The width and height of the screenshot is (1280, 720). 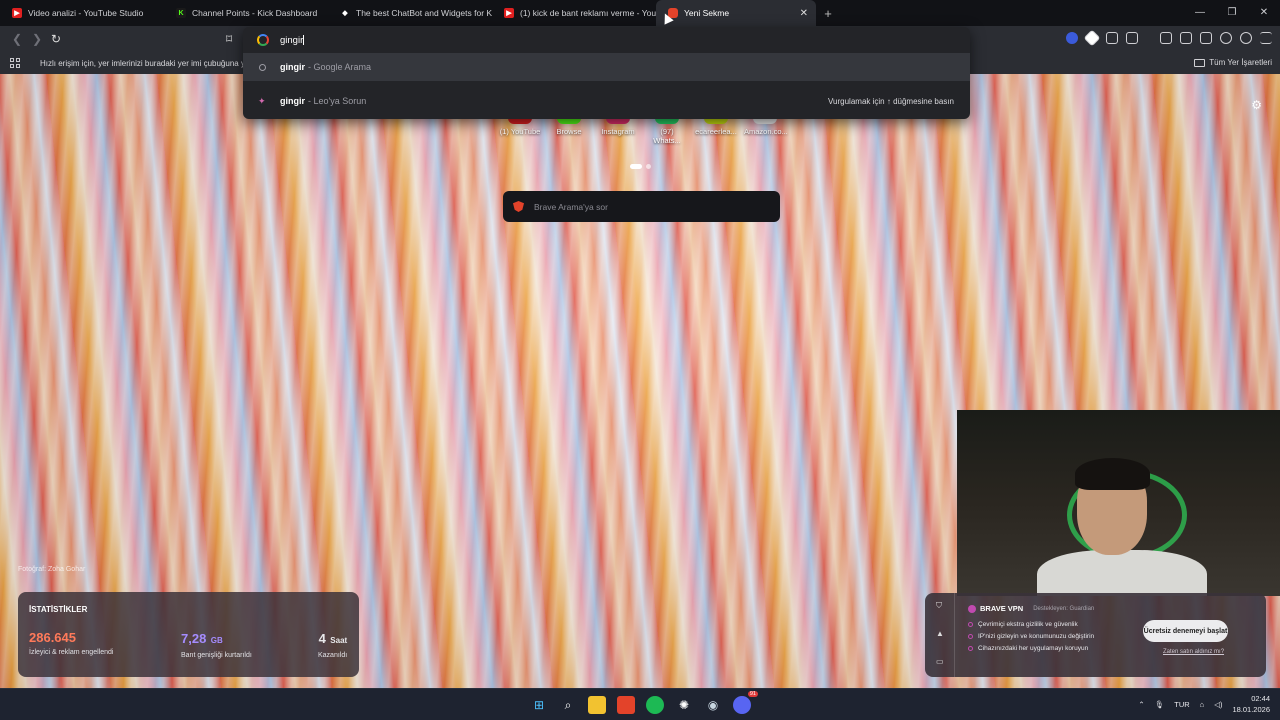 I want to click on stat-bandwidth: 7,28 GB Bant genişliği kurtarıldı, so click(x=216, y=644).